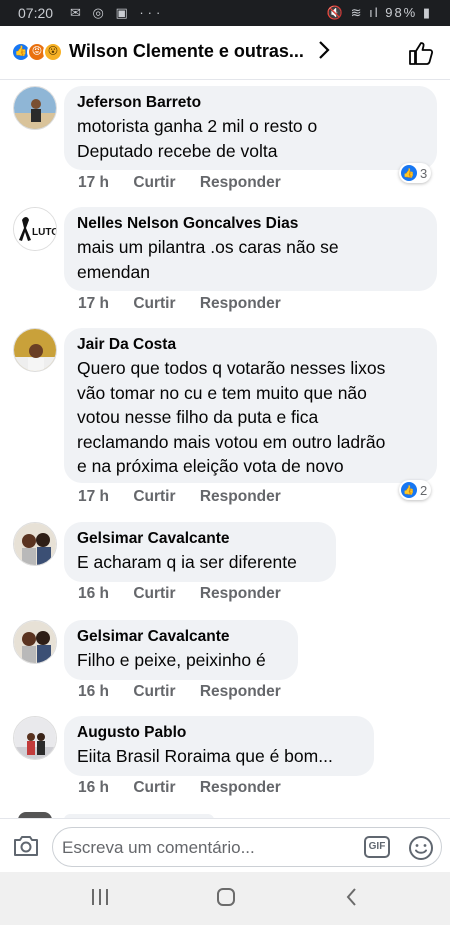 Image resolution: width=450 pixels, height=925 pixels. I want to click on like-post-icon, so click(421, 53).